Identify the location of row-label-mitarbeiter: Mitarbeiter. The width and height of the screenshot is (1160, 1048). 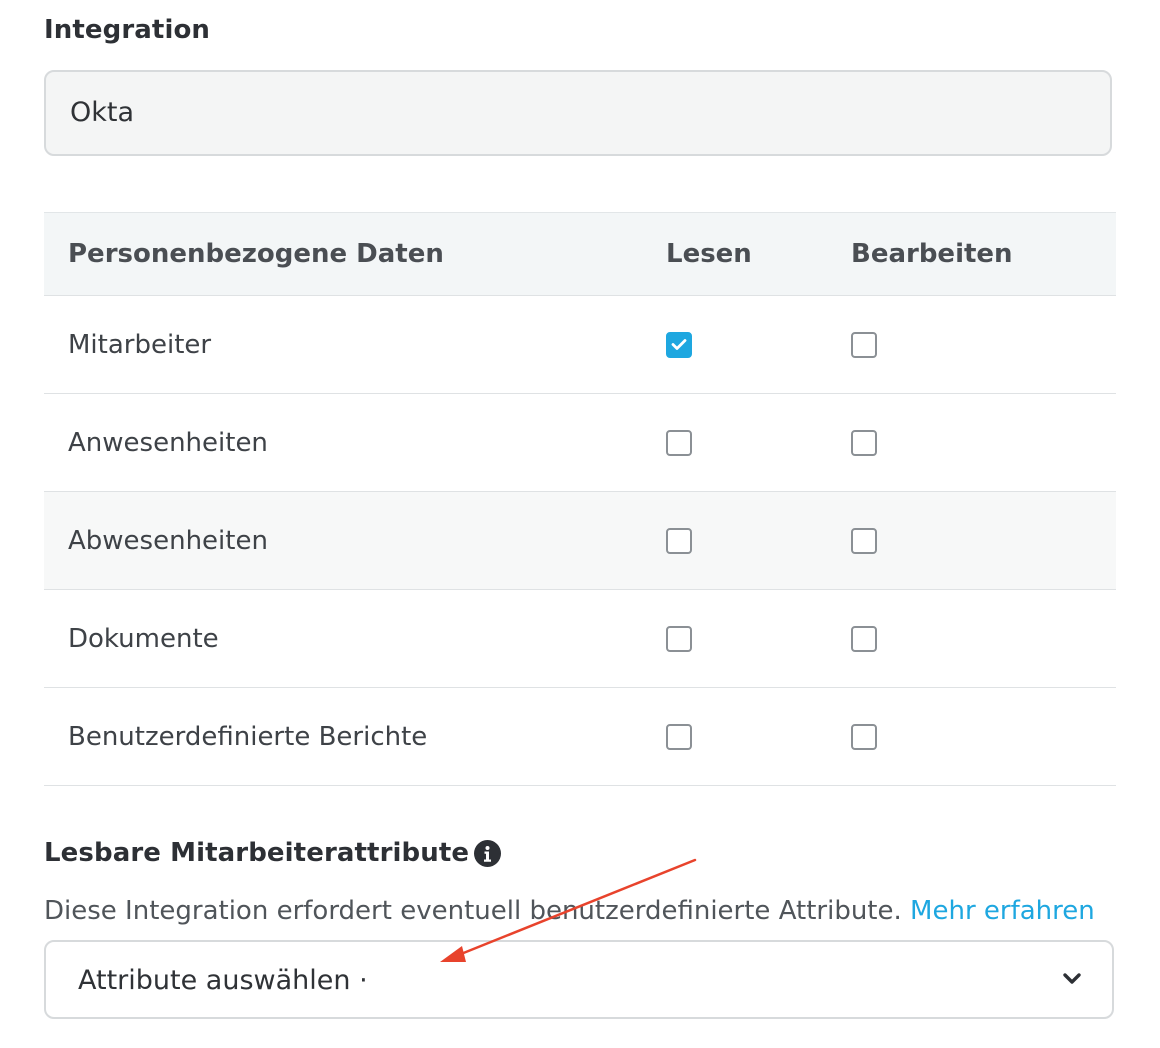
(140, 344).